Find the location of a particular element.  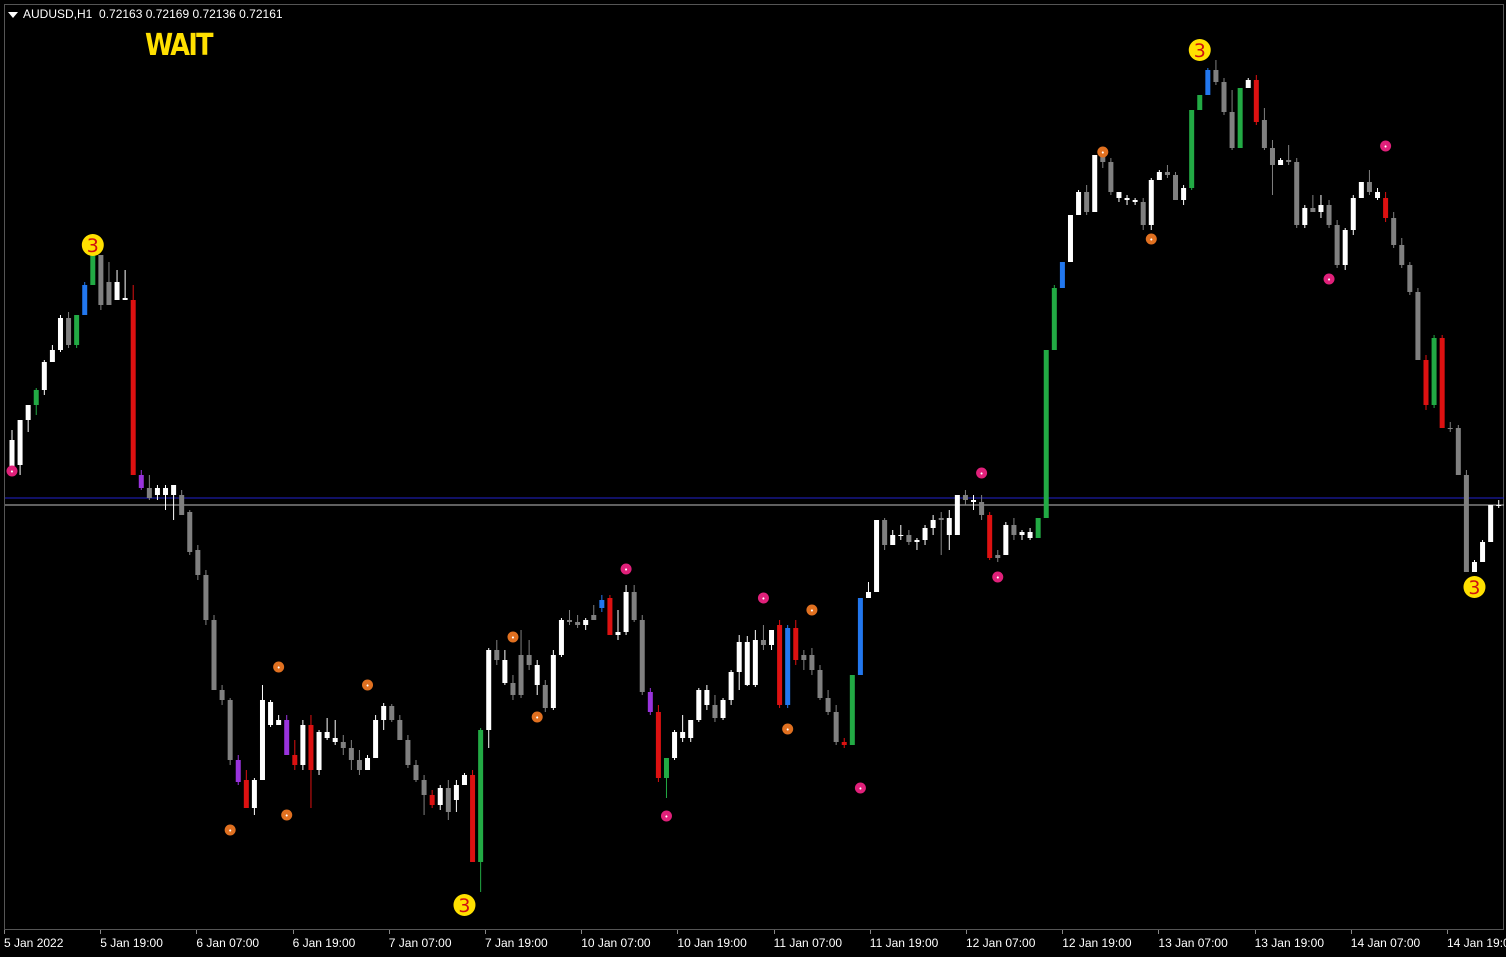

ohlc-values: 0.72163 0.72169 0.72136 0.72161 is located at coordinates (191, 14).